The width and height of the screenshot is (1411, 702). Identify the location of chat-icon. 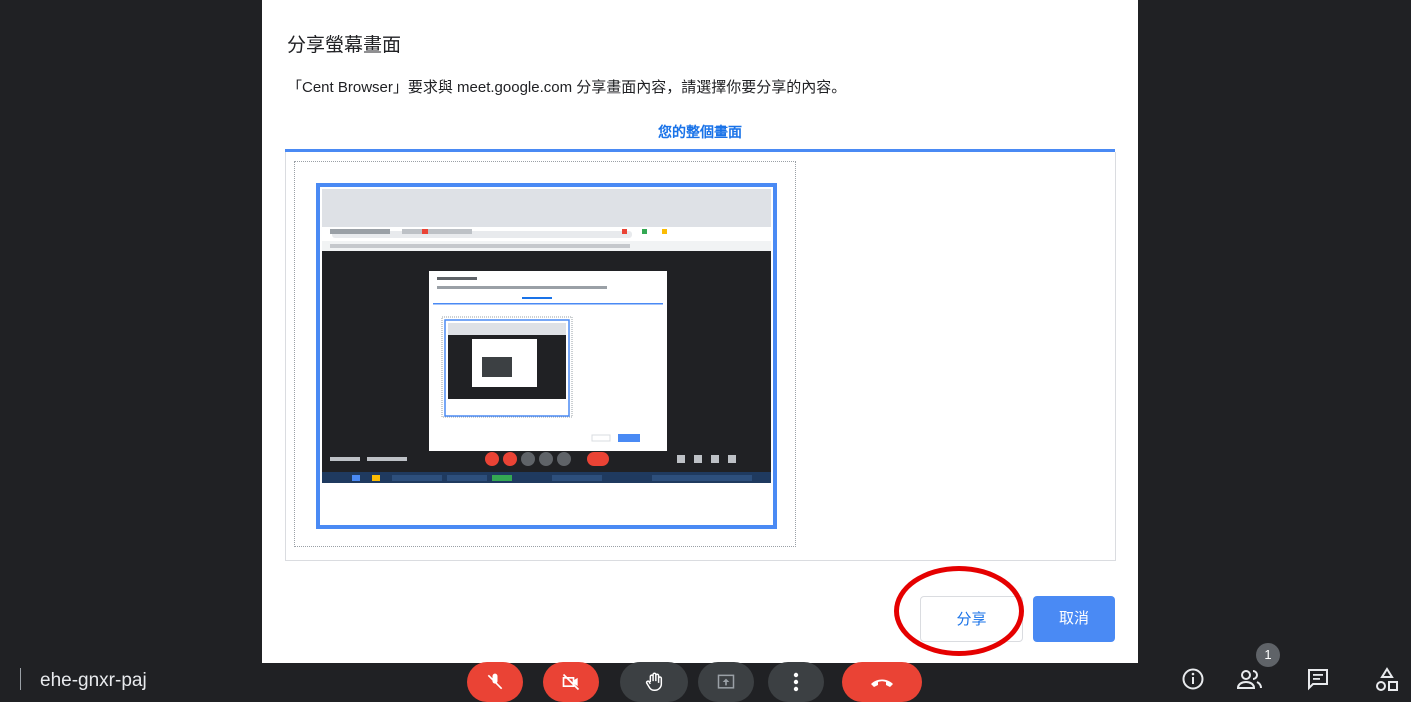
(1318, 680).